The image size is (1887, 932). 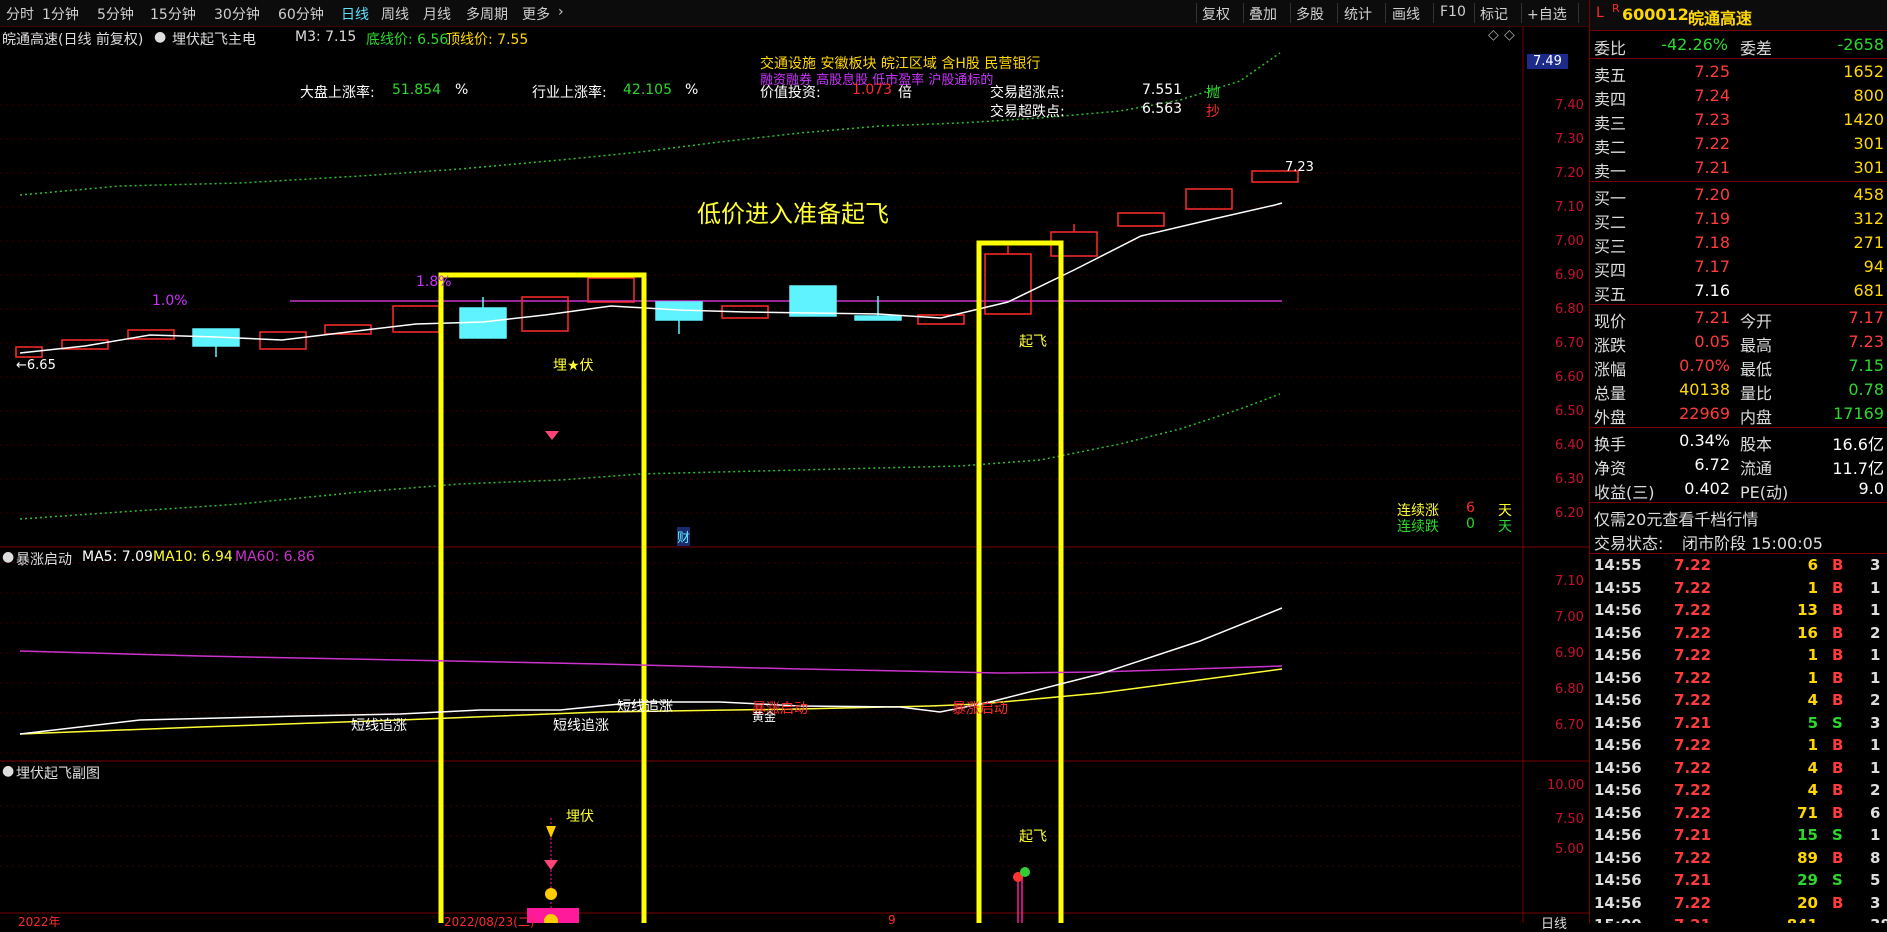 What do you see at coordinates (437, 14) in the screenshot?
I see `toolbar-period-monthly: 月线` at bounding box center [437, 14].